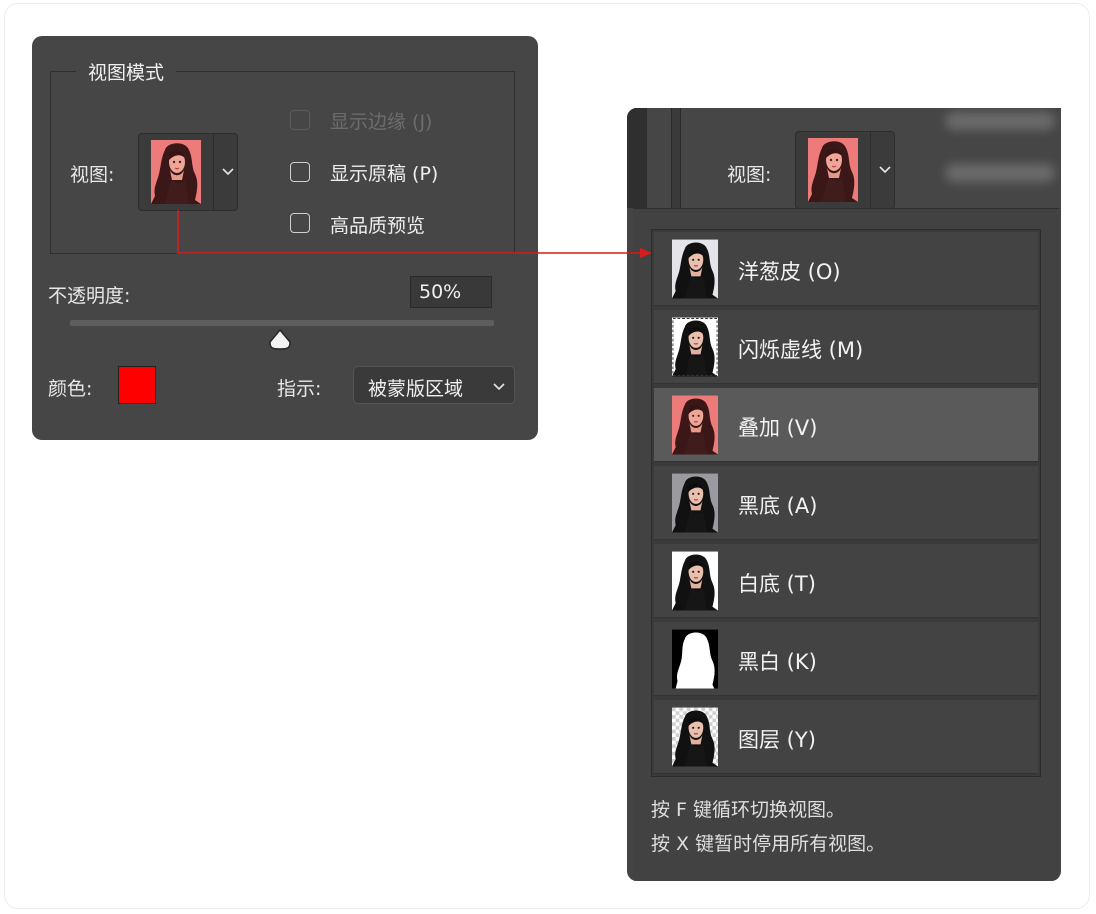  What do you see at coordinates (70, 389) in the screenshot?
I see `color-label: 颜色:` at bounding box center [70, 389].